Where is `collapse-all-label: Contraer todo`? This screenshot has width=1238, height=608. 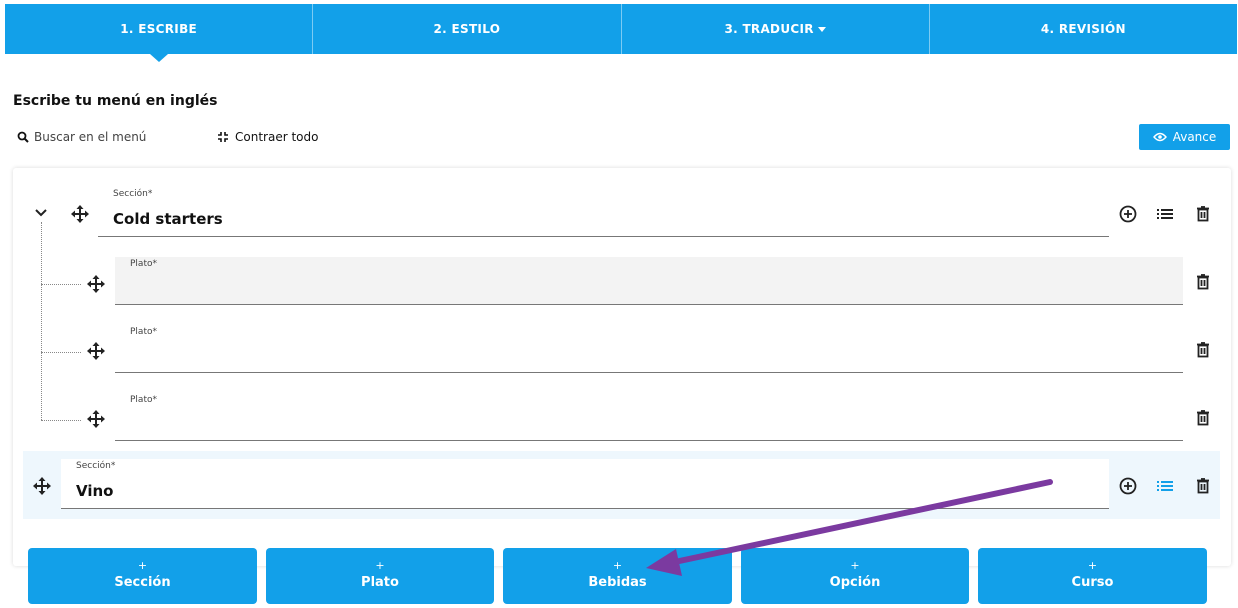 collapse-all-label: Contraer todo is located at coordinates (277, 137).